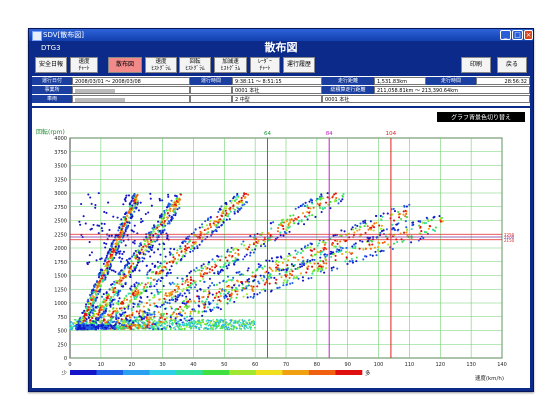 The height and width of the screenshot is (420, 560). What do you see at coordinates (481, 117) in the screenshot?
I see `background-toggle-button: グラフ背景色切り替え` at bounding box center [481, 117].